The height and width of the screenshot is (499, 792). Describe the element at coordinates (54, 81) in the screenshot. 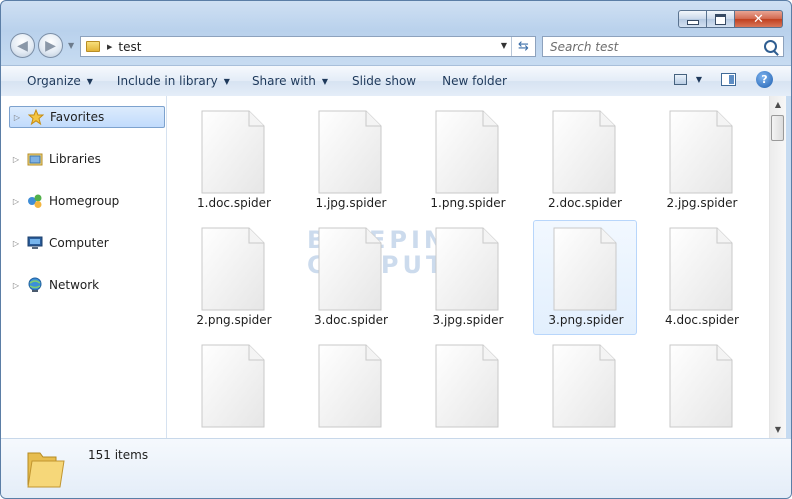

I see `organize-label: Organize` at that location.